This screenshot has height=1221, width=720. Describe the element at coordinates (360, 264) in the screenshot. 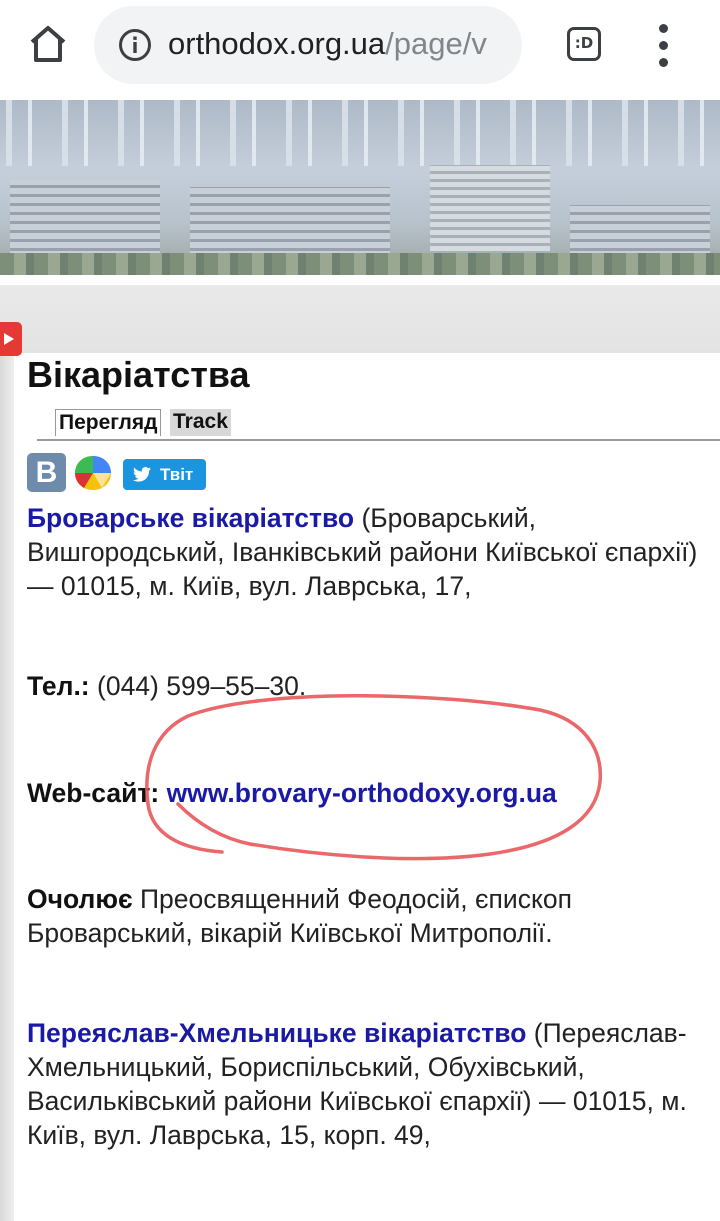

I see `banner-trees` at that location.